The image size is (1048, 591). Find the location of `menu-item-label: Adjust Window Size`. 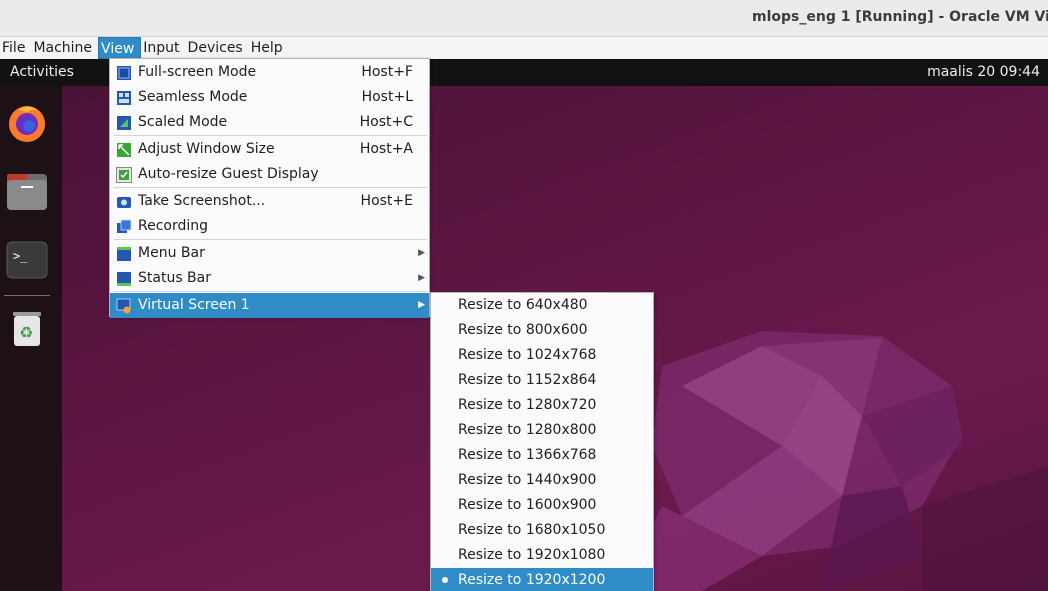

menu-item-label: Adjust Window Size is located at coordinates (206, 149).